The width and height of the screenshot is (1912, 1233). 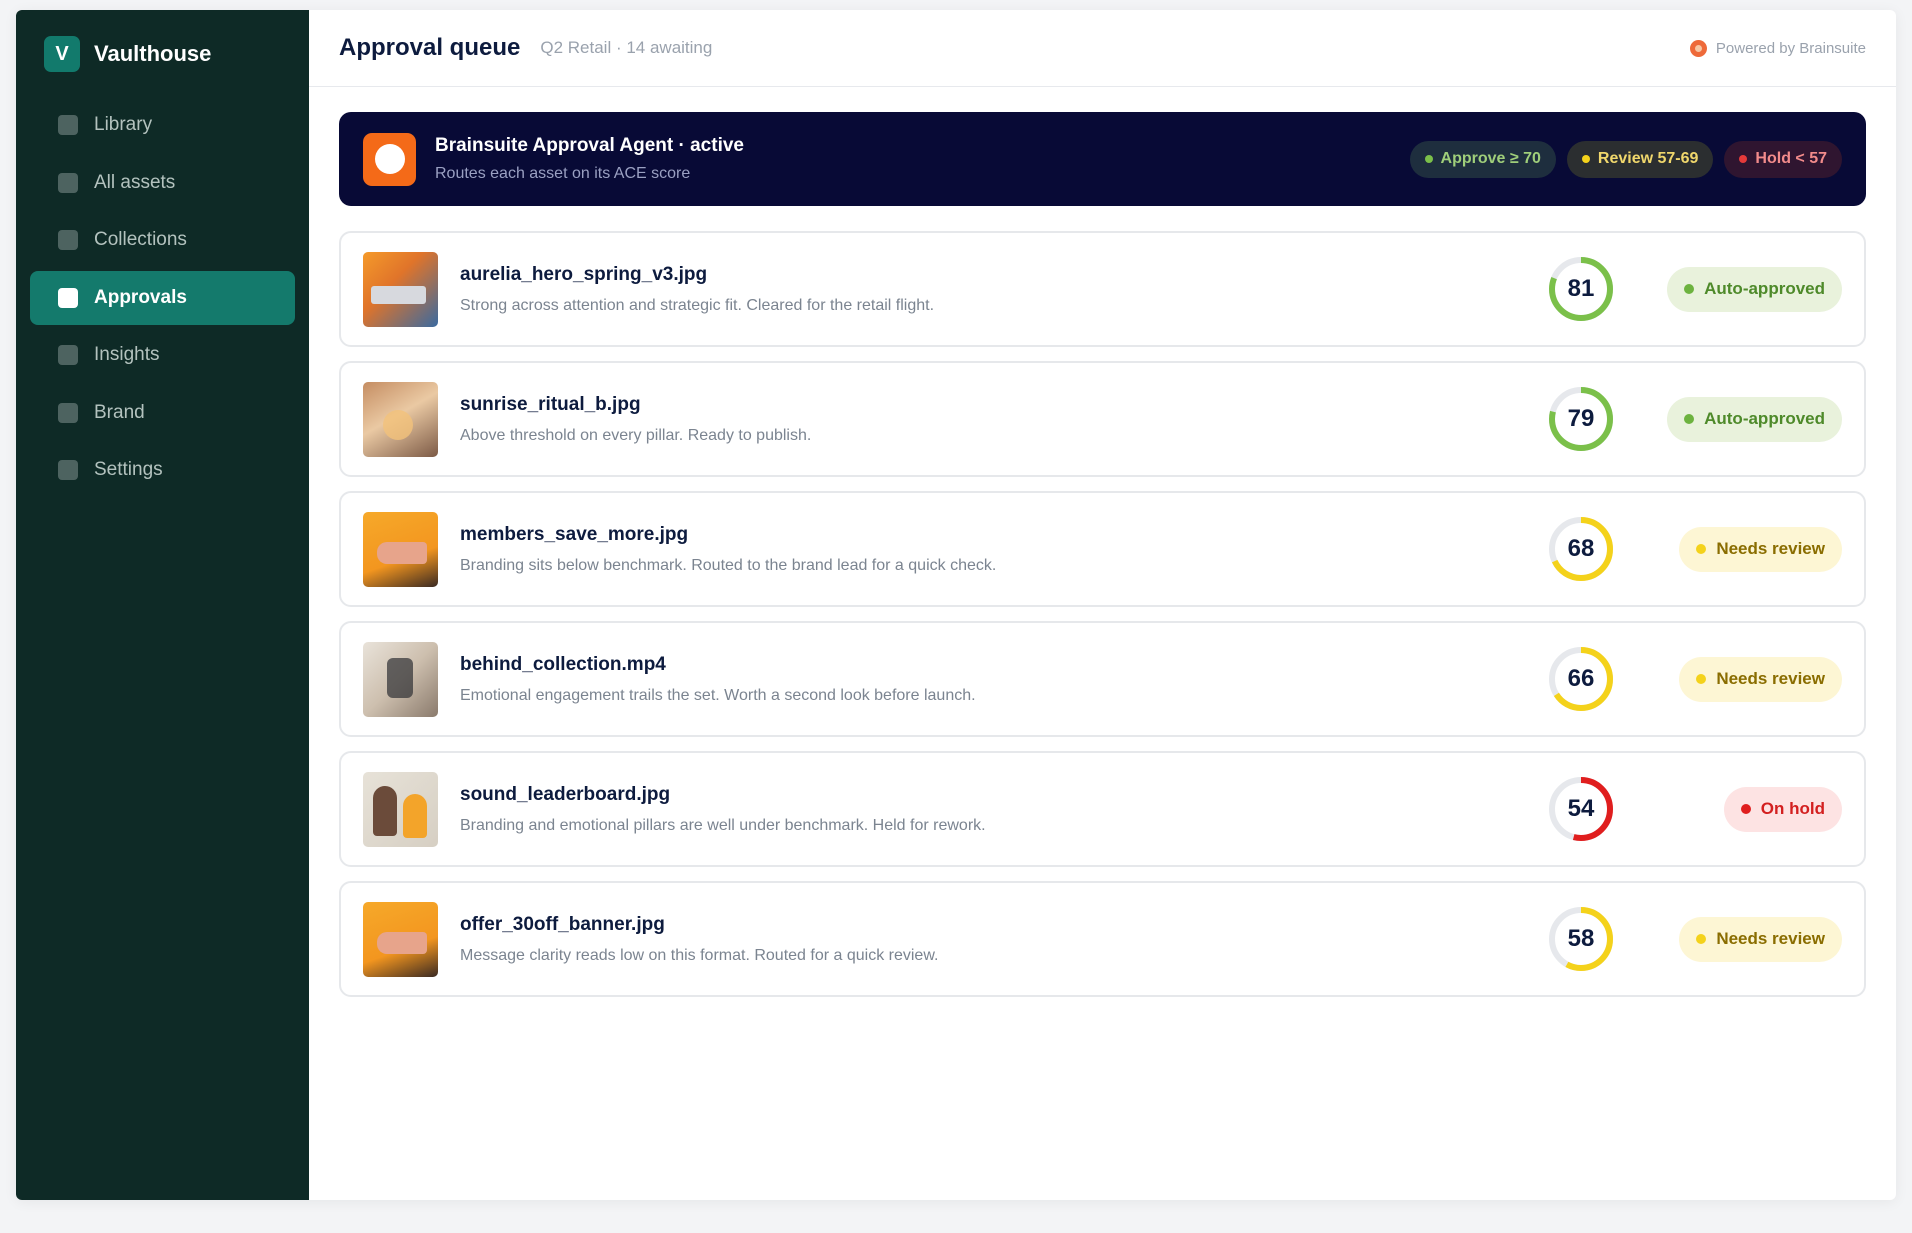 What do you see at coordinates (1640, 159) in the screenshot?
I see `threshold-review: Review 57-69` at bounding box center [1640, 159].